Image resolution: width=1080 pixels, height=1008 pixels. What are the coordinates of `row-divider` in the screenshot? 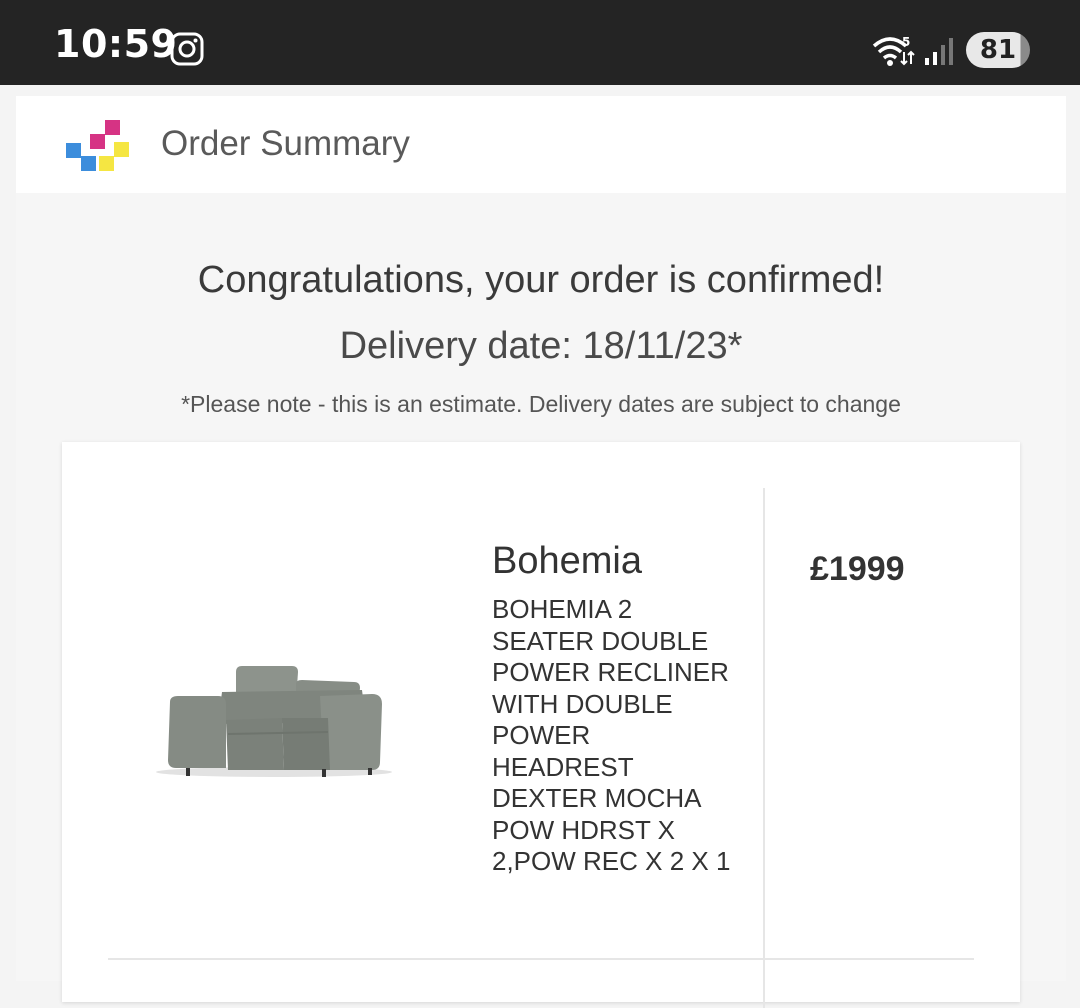 It's located at (541, 959).